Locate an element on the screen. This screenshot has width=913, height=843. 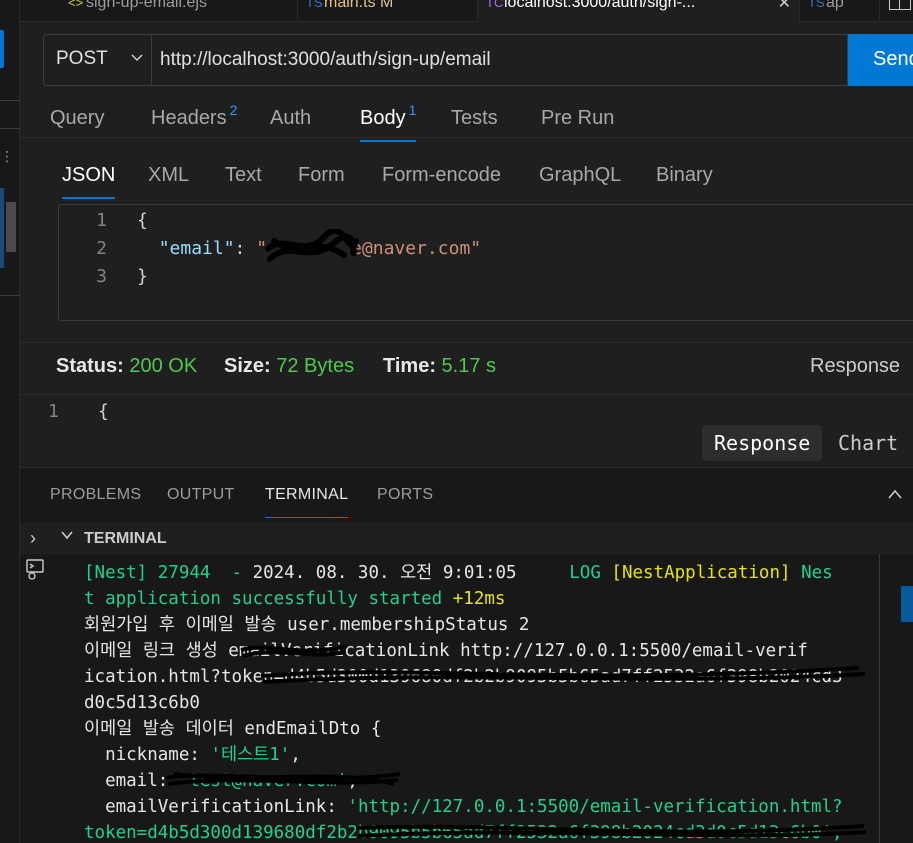
panel-tabs: PROBLEMS OUTPUT TERMINAL PORTS is located at coordinates (466, 494).